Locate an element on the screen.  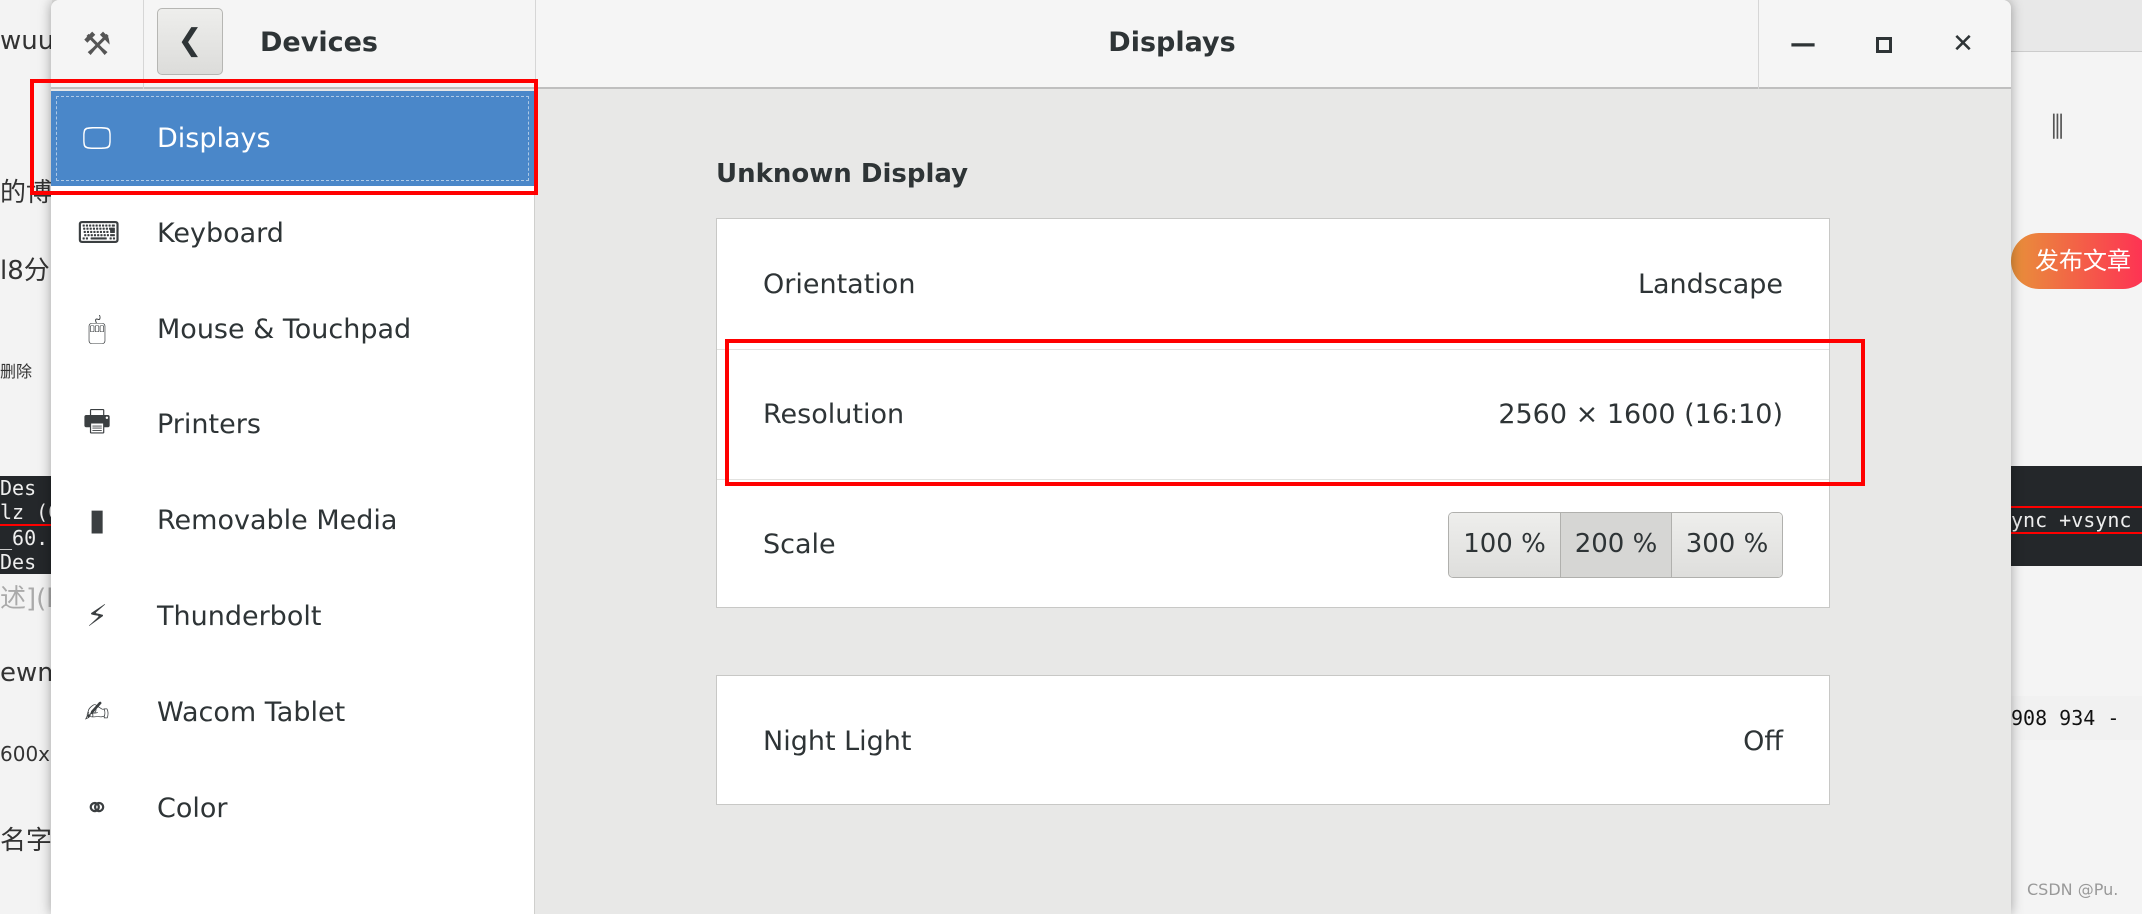
bg-text: 名字 is located at coordinates (26, 841).